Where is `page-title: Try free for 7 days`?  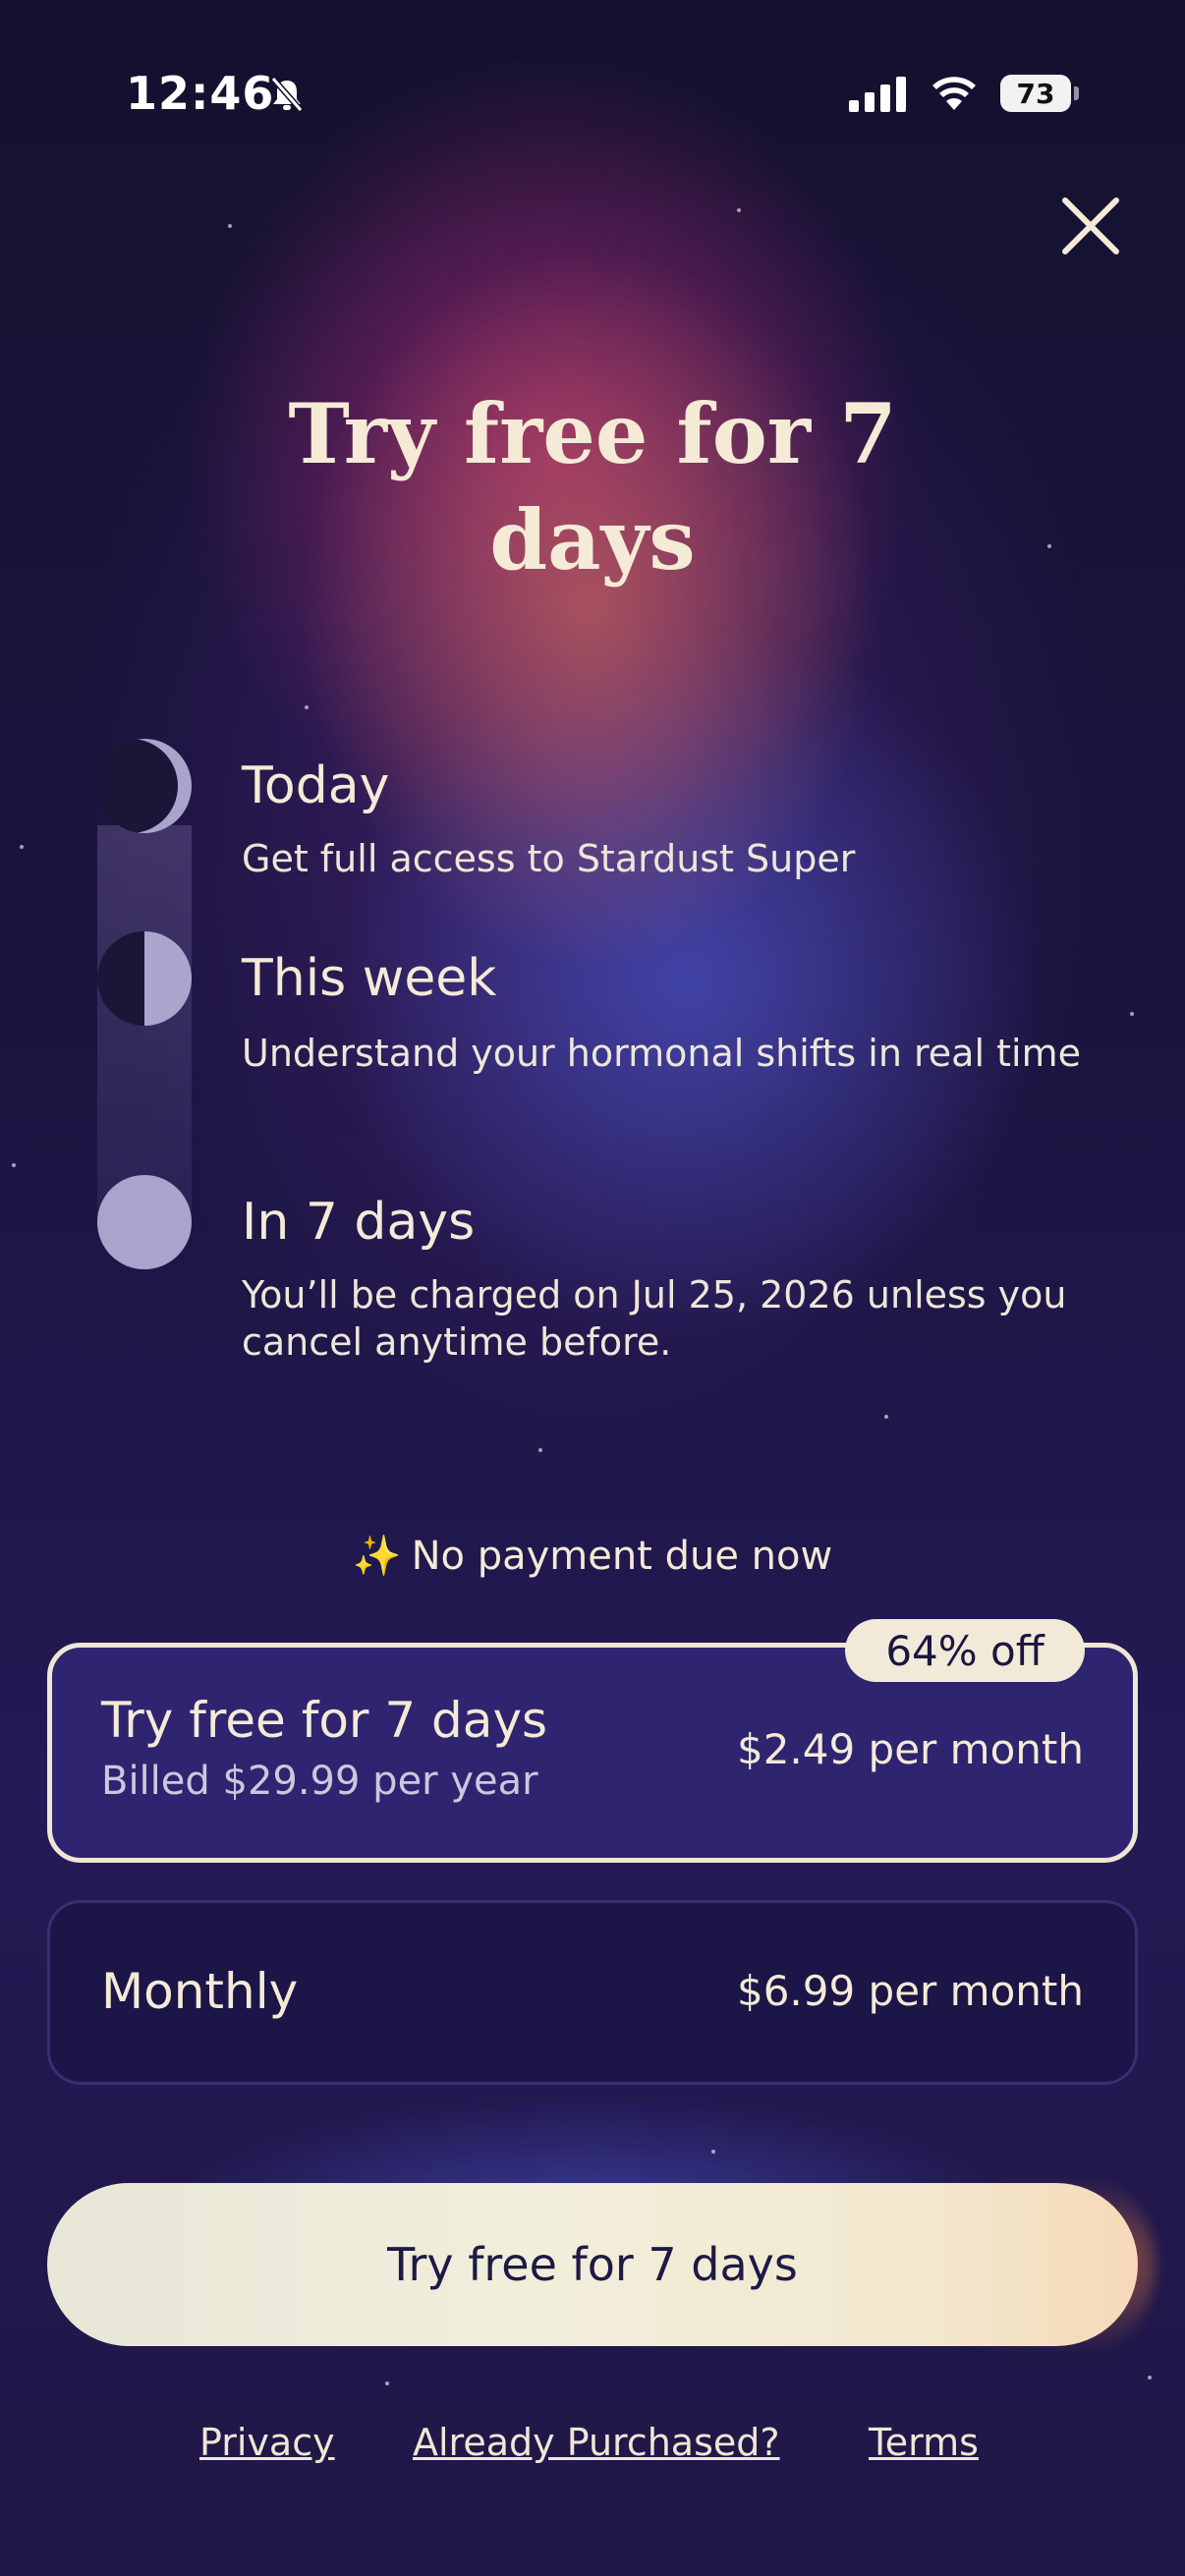
page-title: Try free for 7 days is located at coordinates (592, 486).